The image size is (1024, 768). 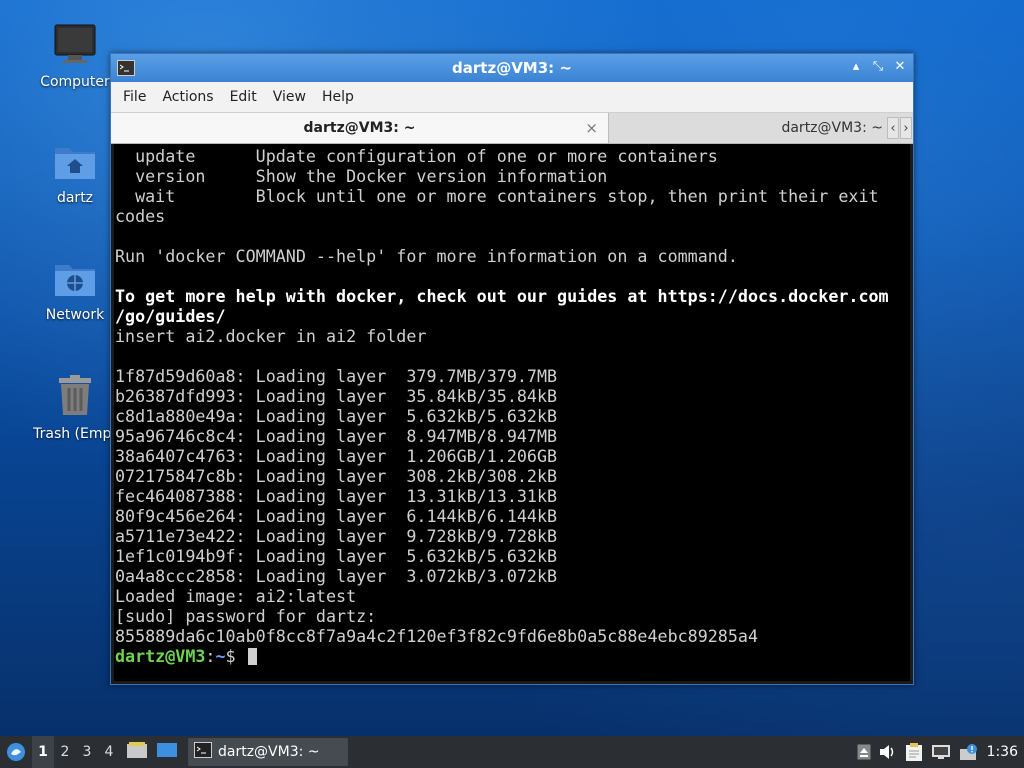 What do you see at coordinates (16, 752) in the screenshot?
I see `start-menu-icon` at bounding box center [16, 752].